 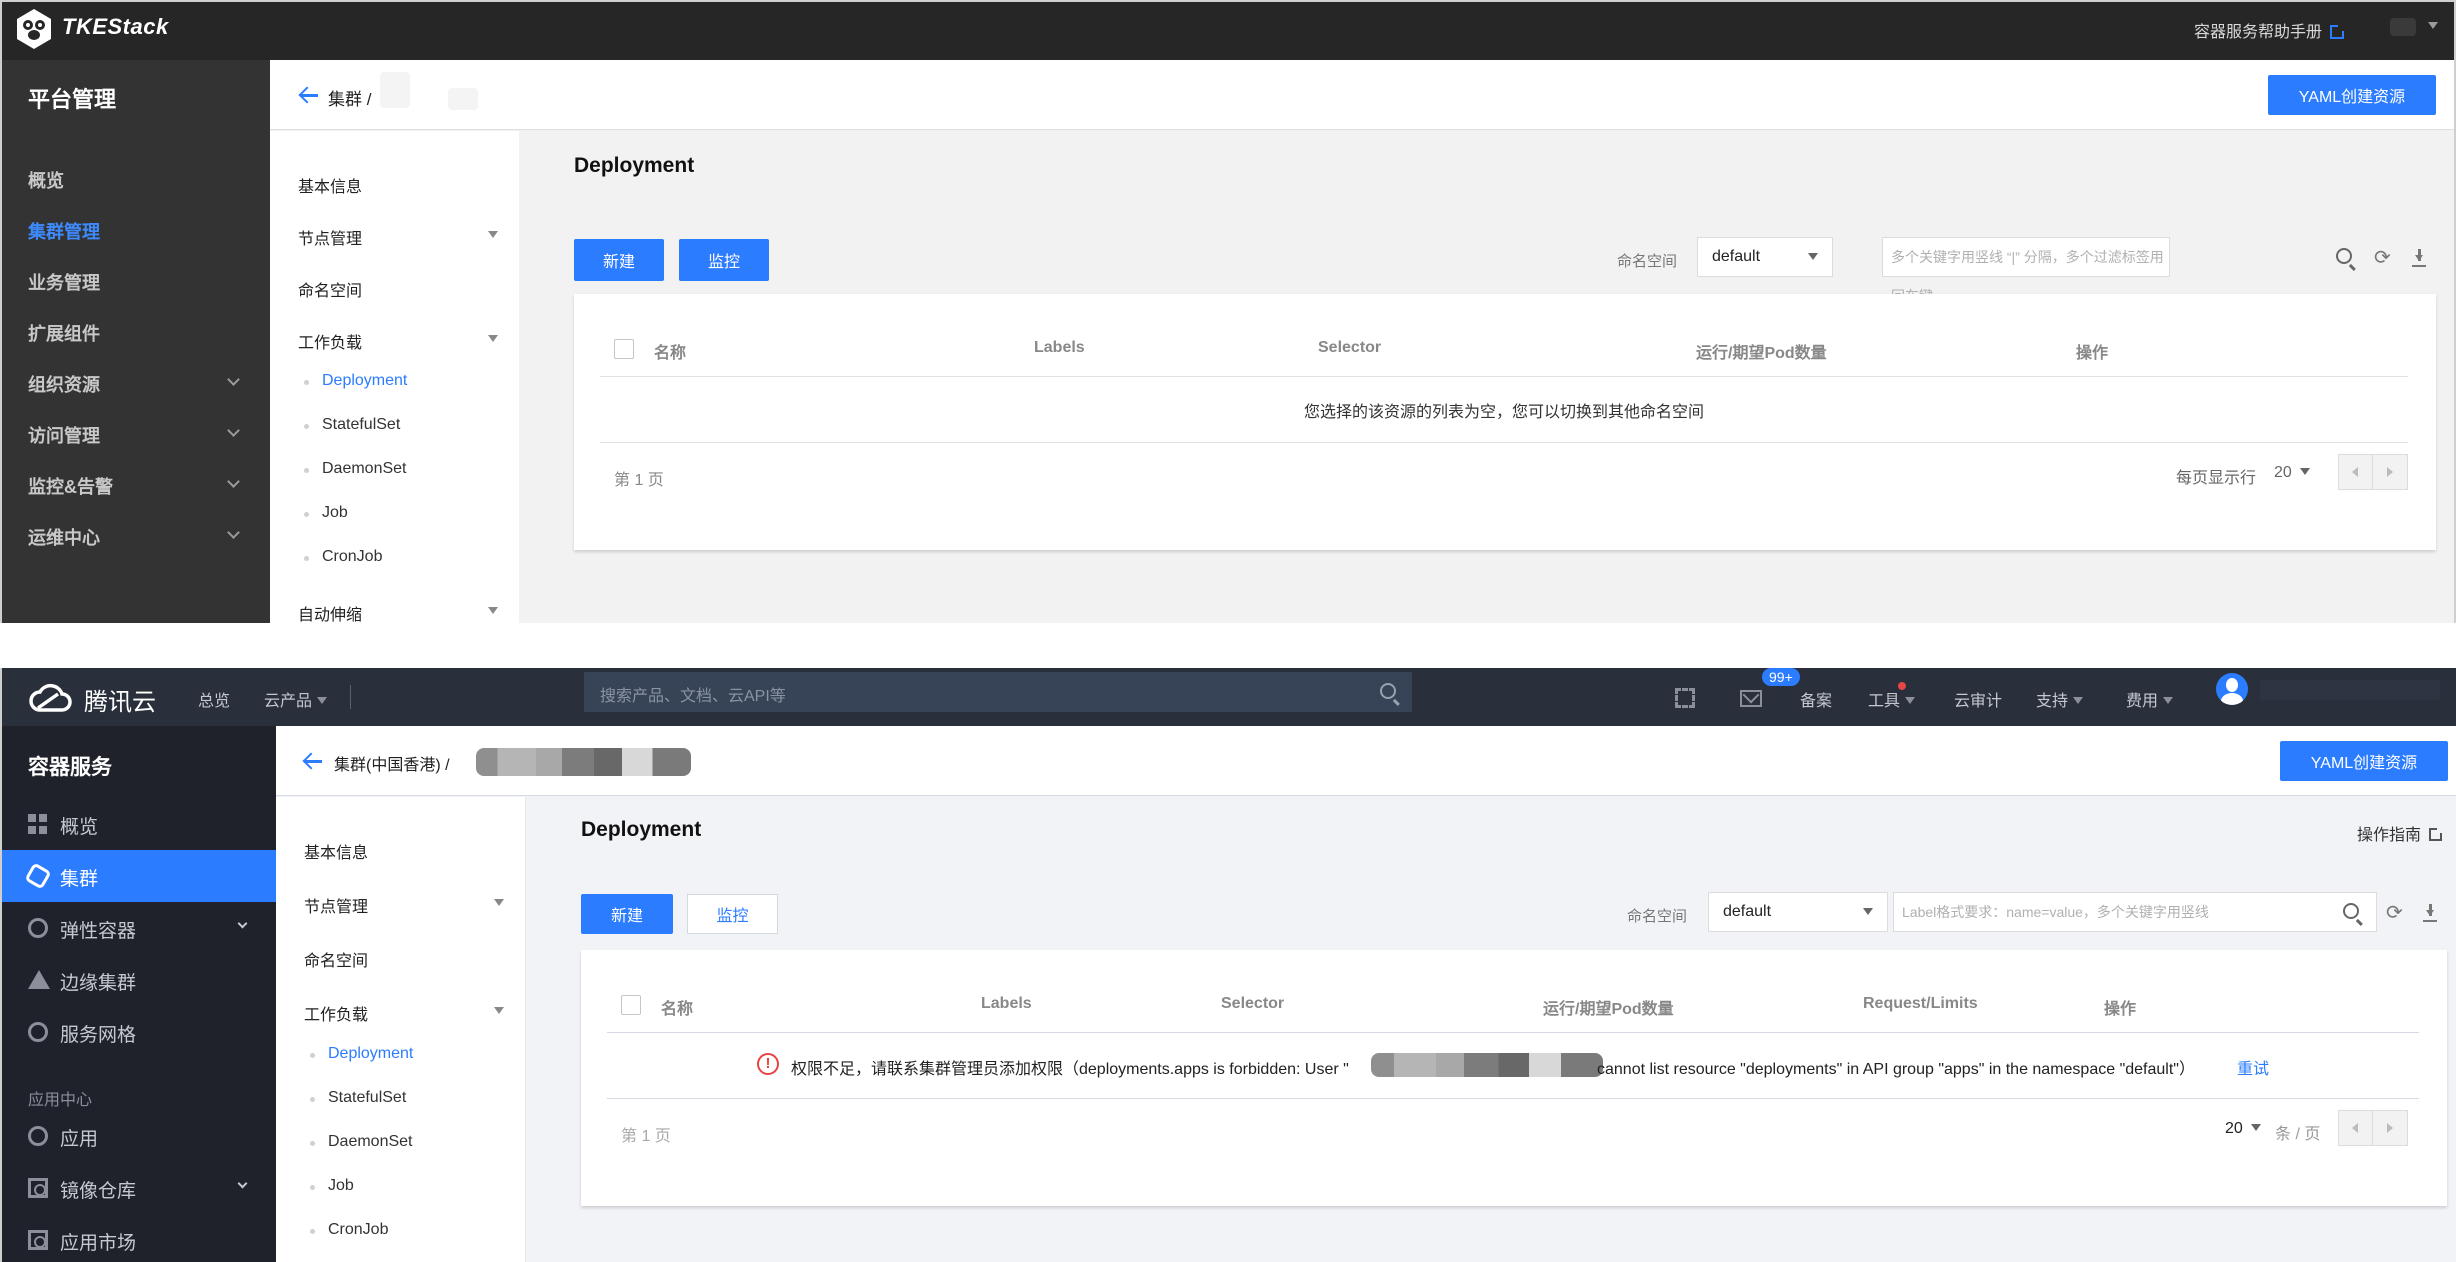 What do you see at coordinates (2135, 912) in the screenshot?
I see `label-search-input: Label格式要求：name=value，多个关键字用竖线` at bounding box center [2135, 912].